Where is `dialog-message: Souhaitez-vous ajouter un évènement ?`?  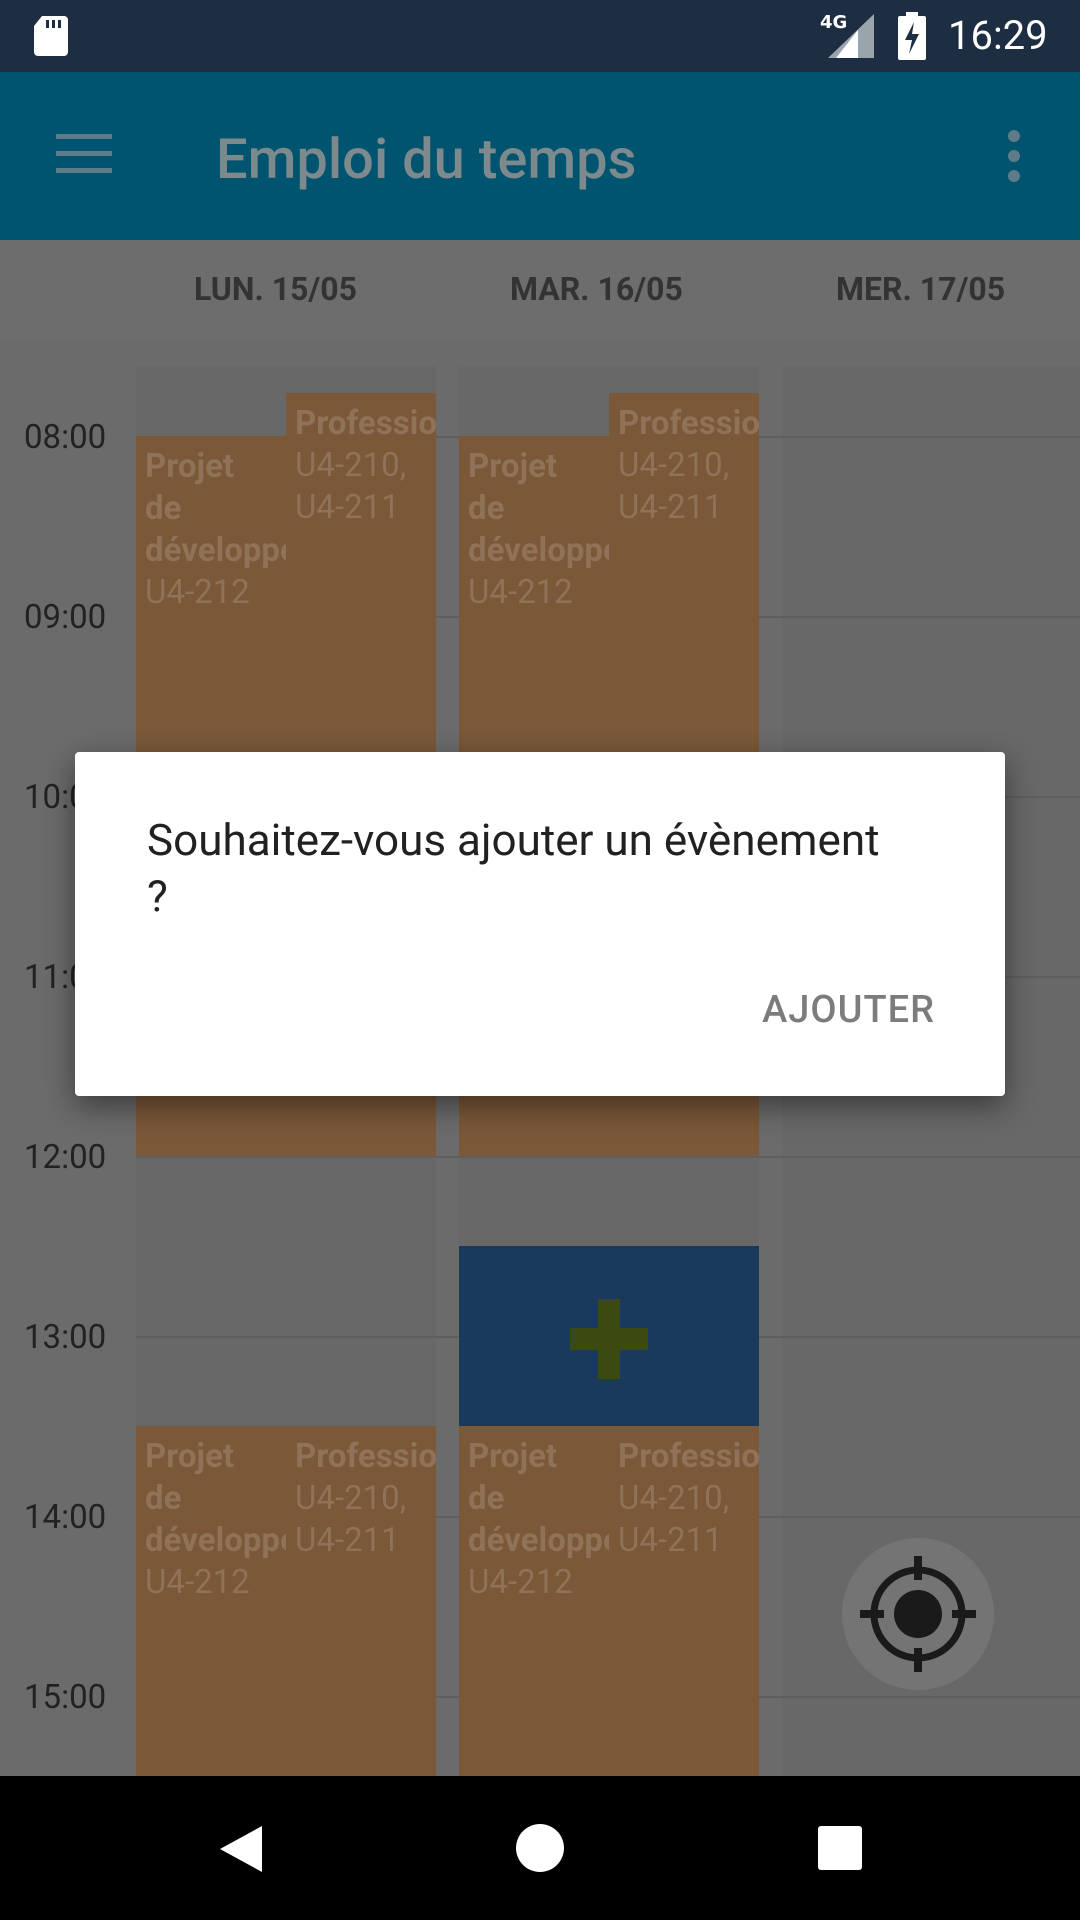
dialog-message: Souhaitez-vous ajouter un évènement ? is located at coordinates (513, 868).